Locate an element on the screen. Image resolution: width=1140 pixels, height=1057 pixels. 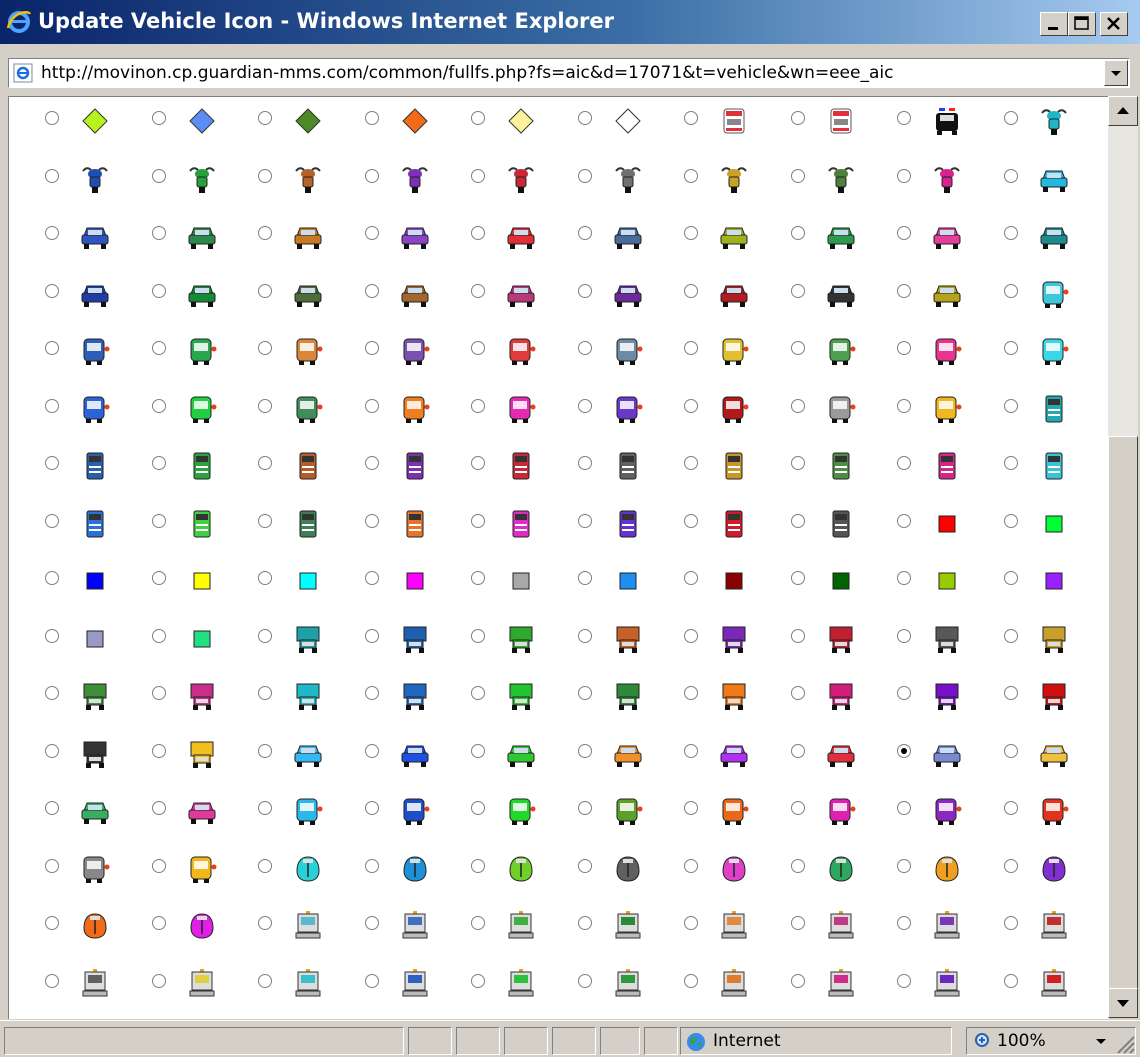
maximize-button is located at coordinates (1082, 24).